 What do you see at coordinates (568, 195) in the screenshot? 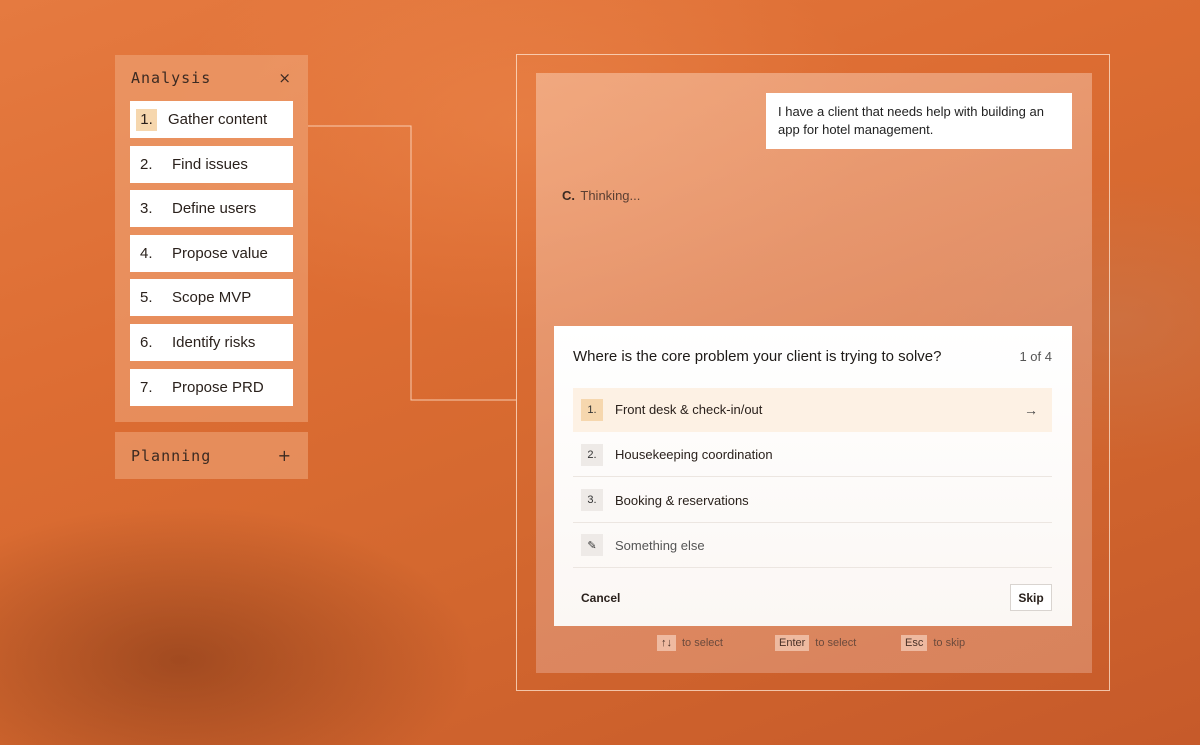
I see `assistant-logo-icon: C.` at bounding box center [568, 195].